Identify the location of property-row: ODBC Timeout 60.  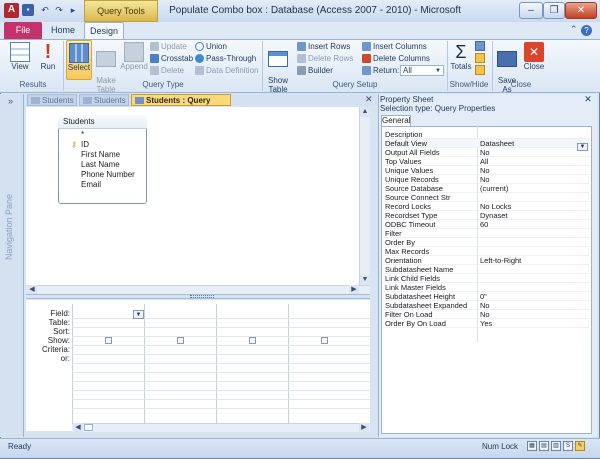
(486, 224).